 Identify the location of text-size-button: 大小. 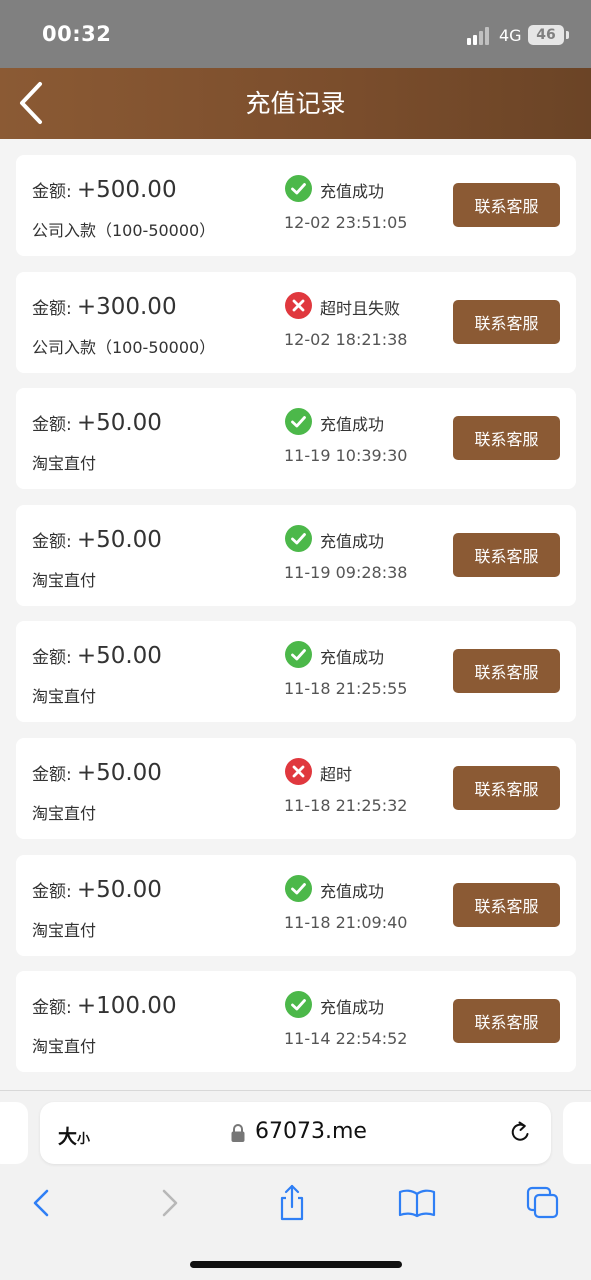
(74, 1135).